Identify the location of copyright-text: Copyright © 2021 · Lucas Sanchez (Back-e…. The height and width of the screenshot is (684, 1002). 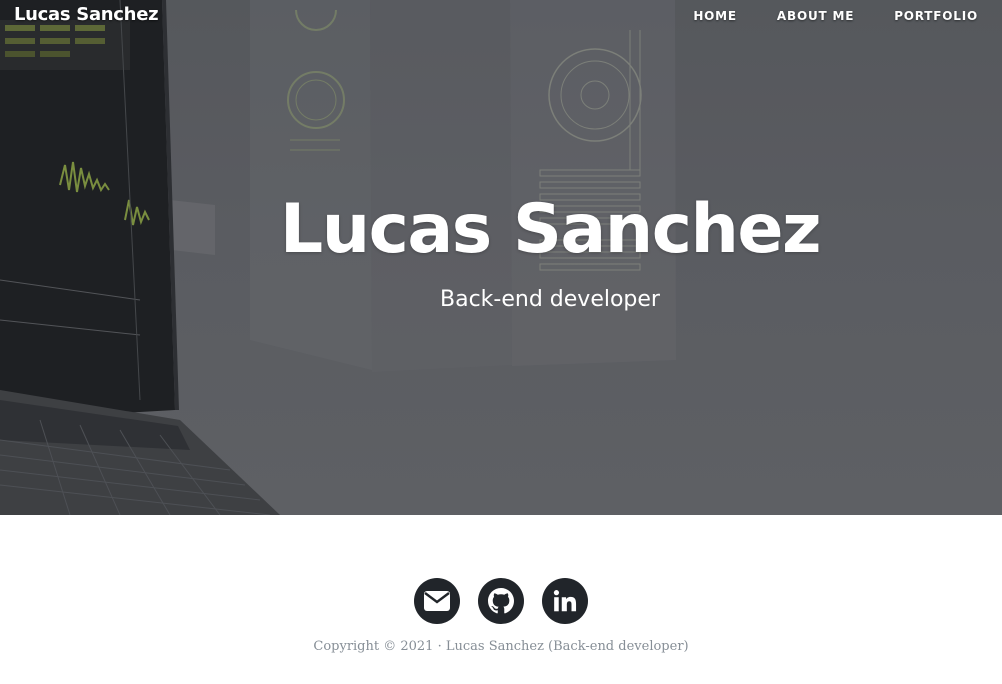
(501, 646).